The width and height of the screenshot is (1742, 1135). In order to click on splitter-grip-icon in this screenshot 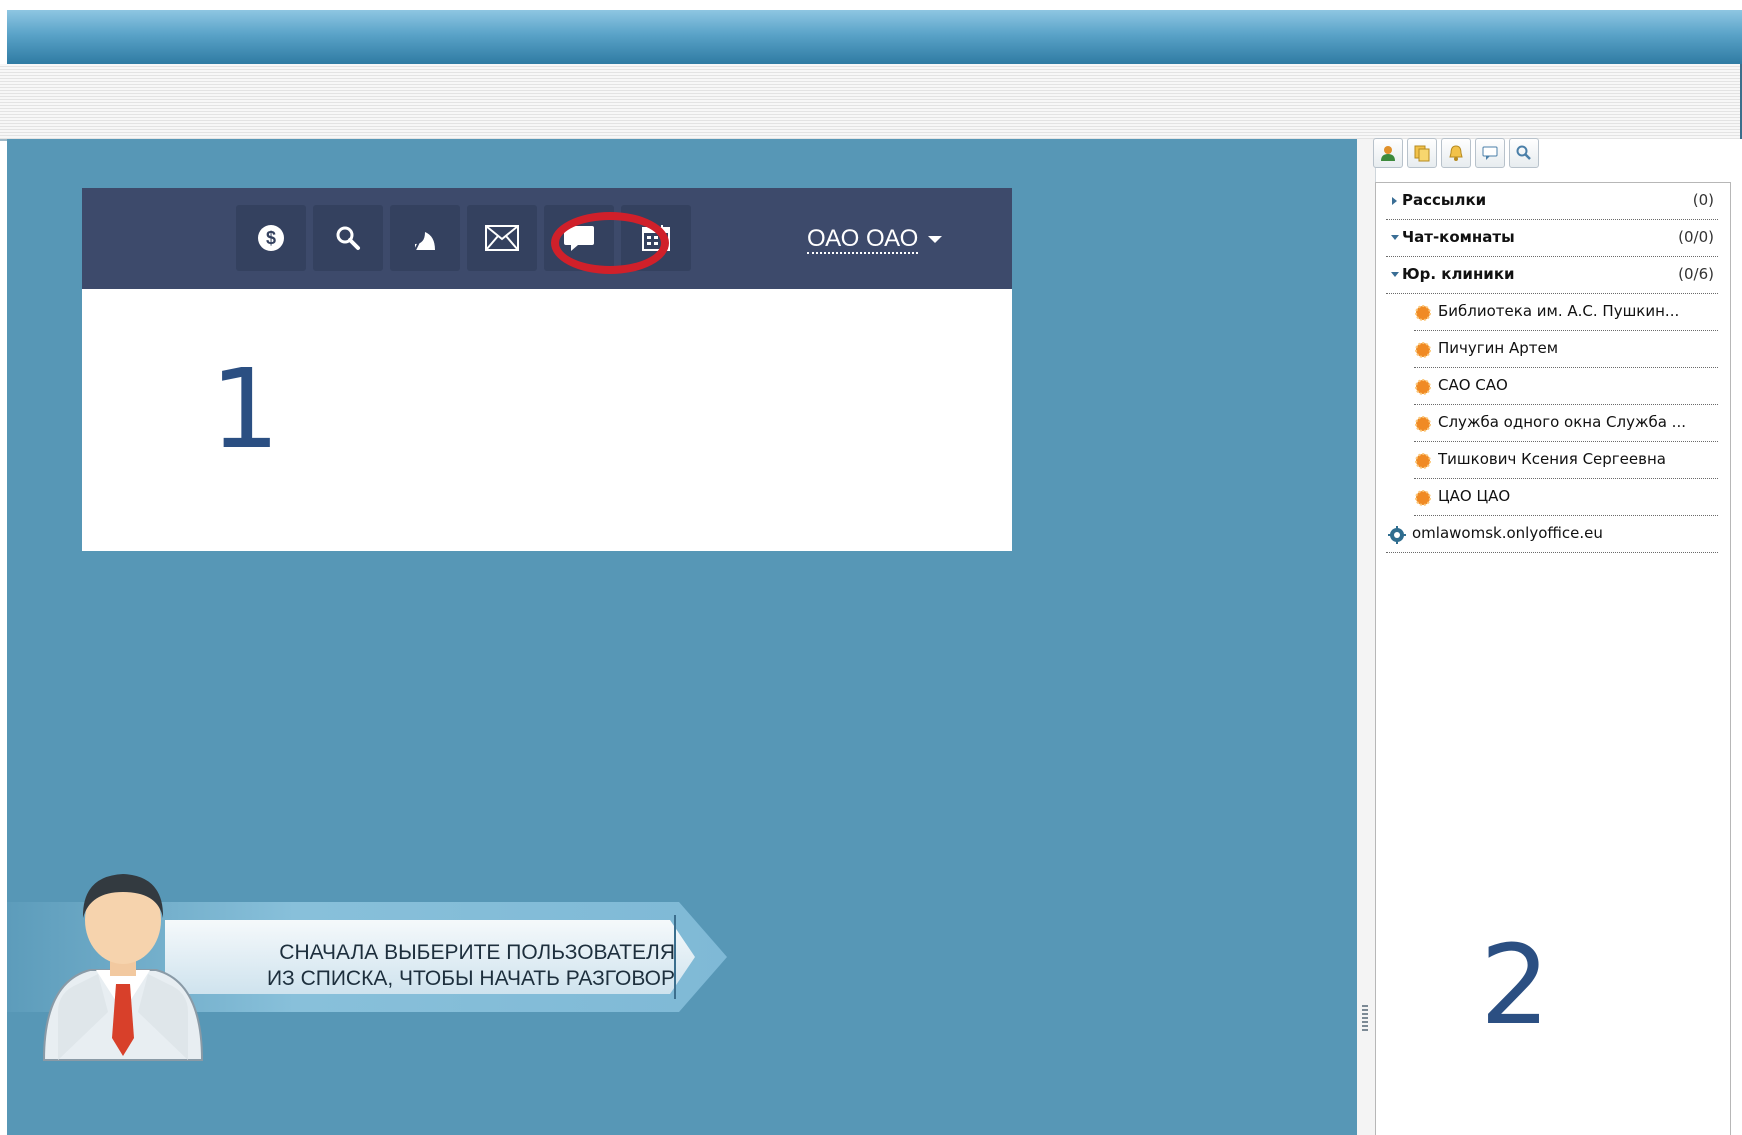, I will do `click(1365, 1018)`.